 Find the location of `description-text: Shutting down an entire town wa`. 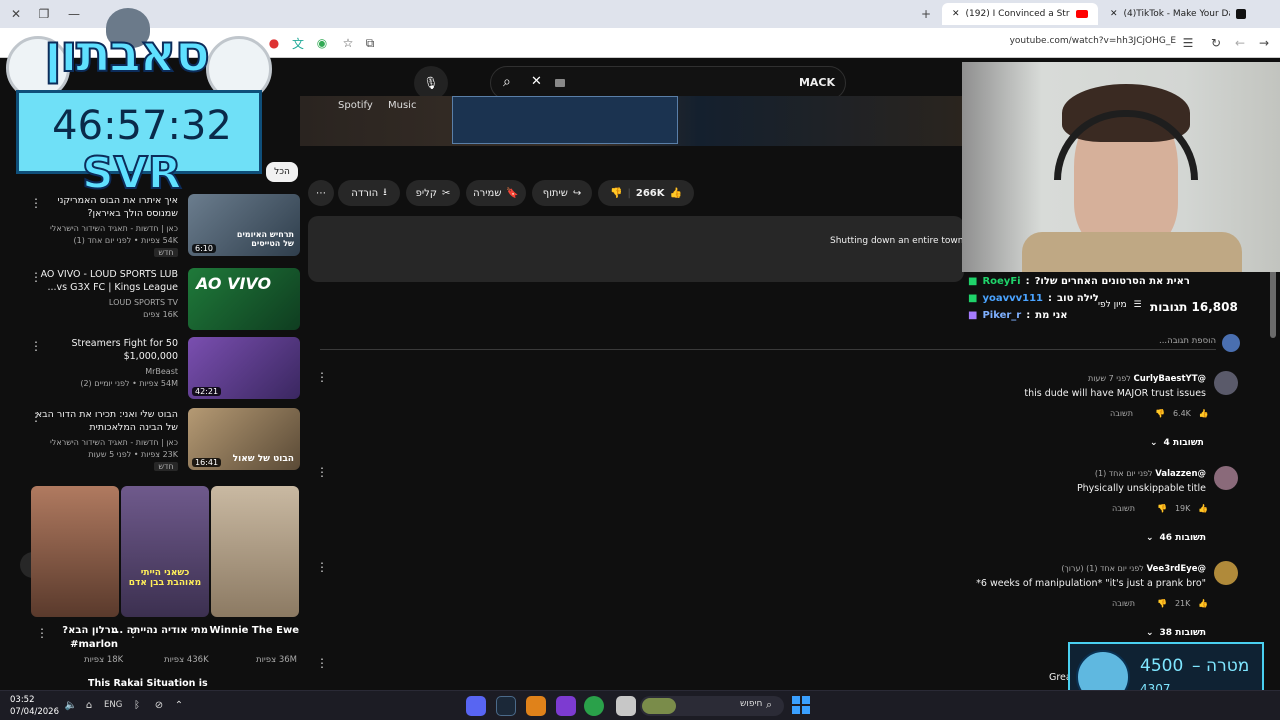

description-text: Shutting down an entire town wa is located at coordinates (905, 241).